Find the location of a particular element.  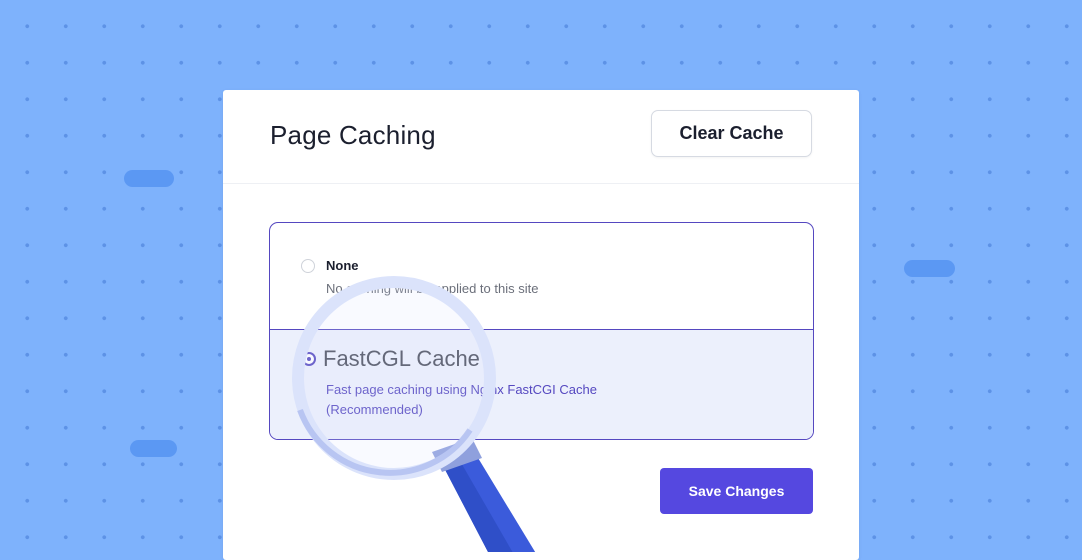

option-none-description: No caching will be applied to this site is located at coordinates (432, 288).